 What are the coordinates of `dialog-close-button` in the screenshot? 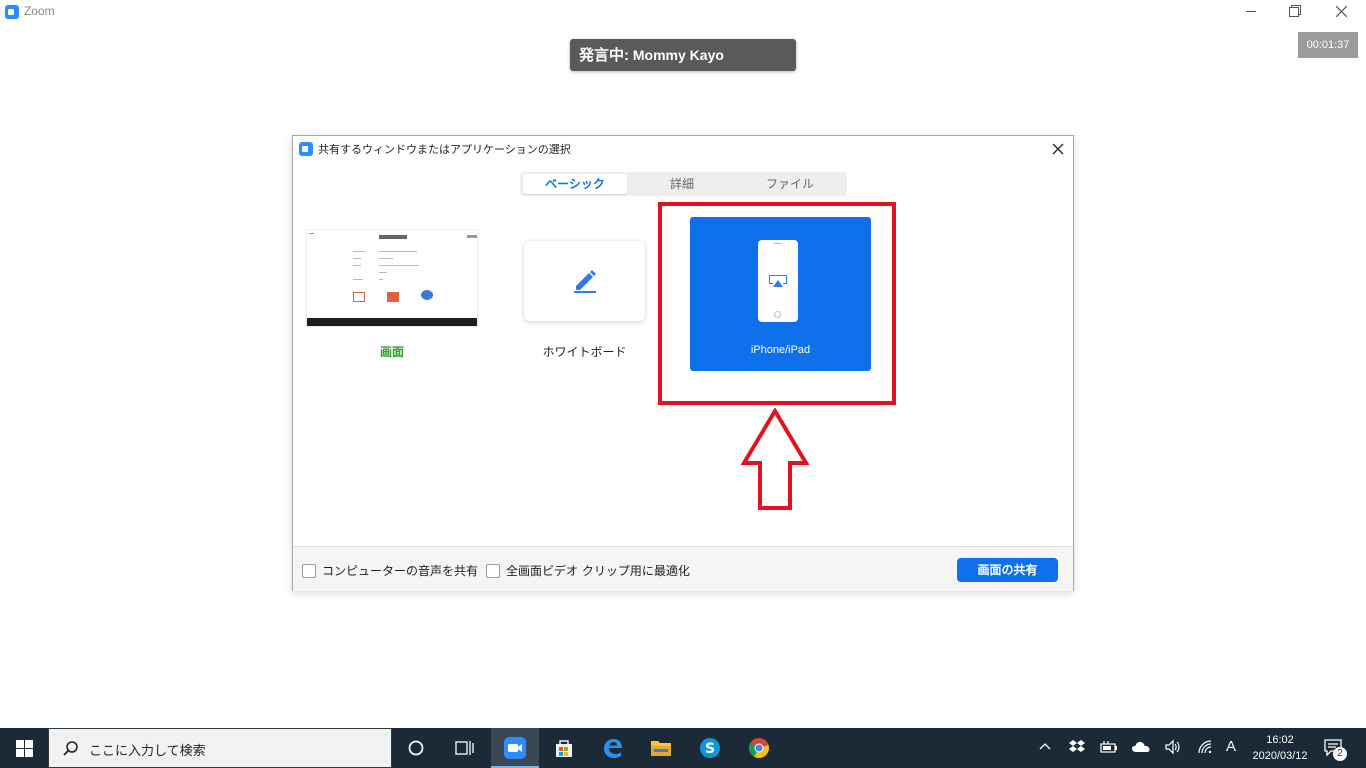 It's located at (1058, 149).